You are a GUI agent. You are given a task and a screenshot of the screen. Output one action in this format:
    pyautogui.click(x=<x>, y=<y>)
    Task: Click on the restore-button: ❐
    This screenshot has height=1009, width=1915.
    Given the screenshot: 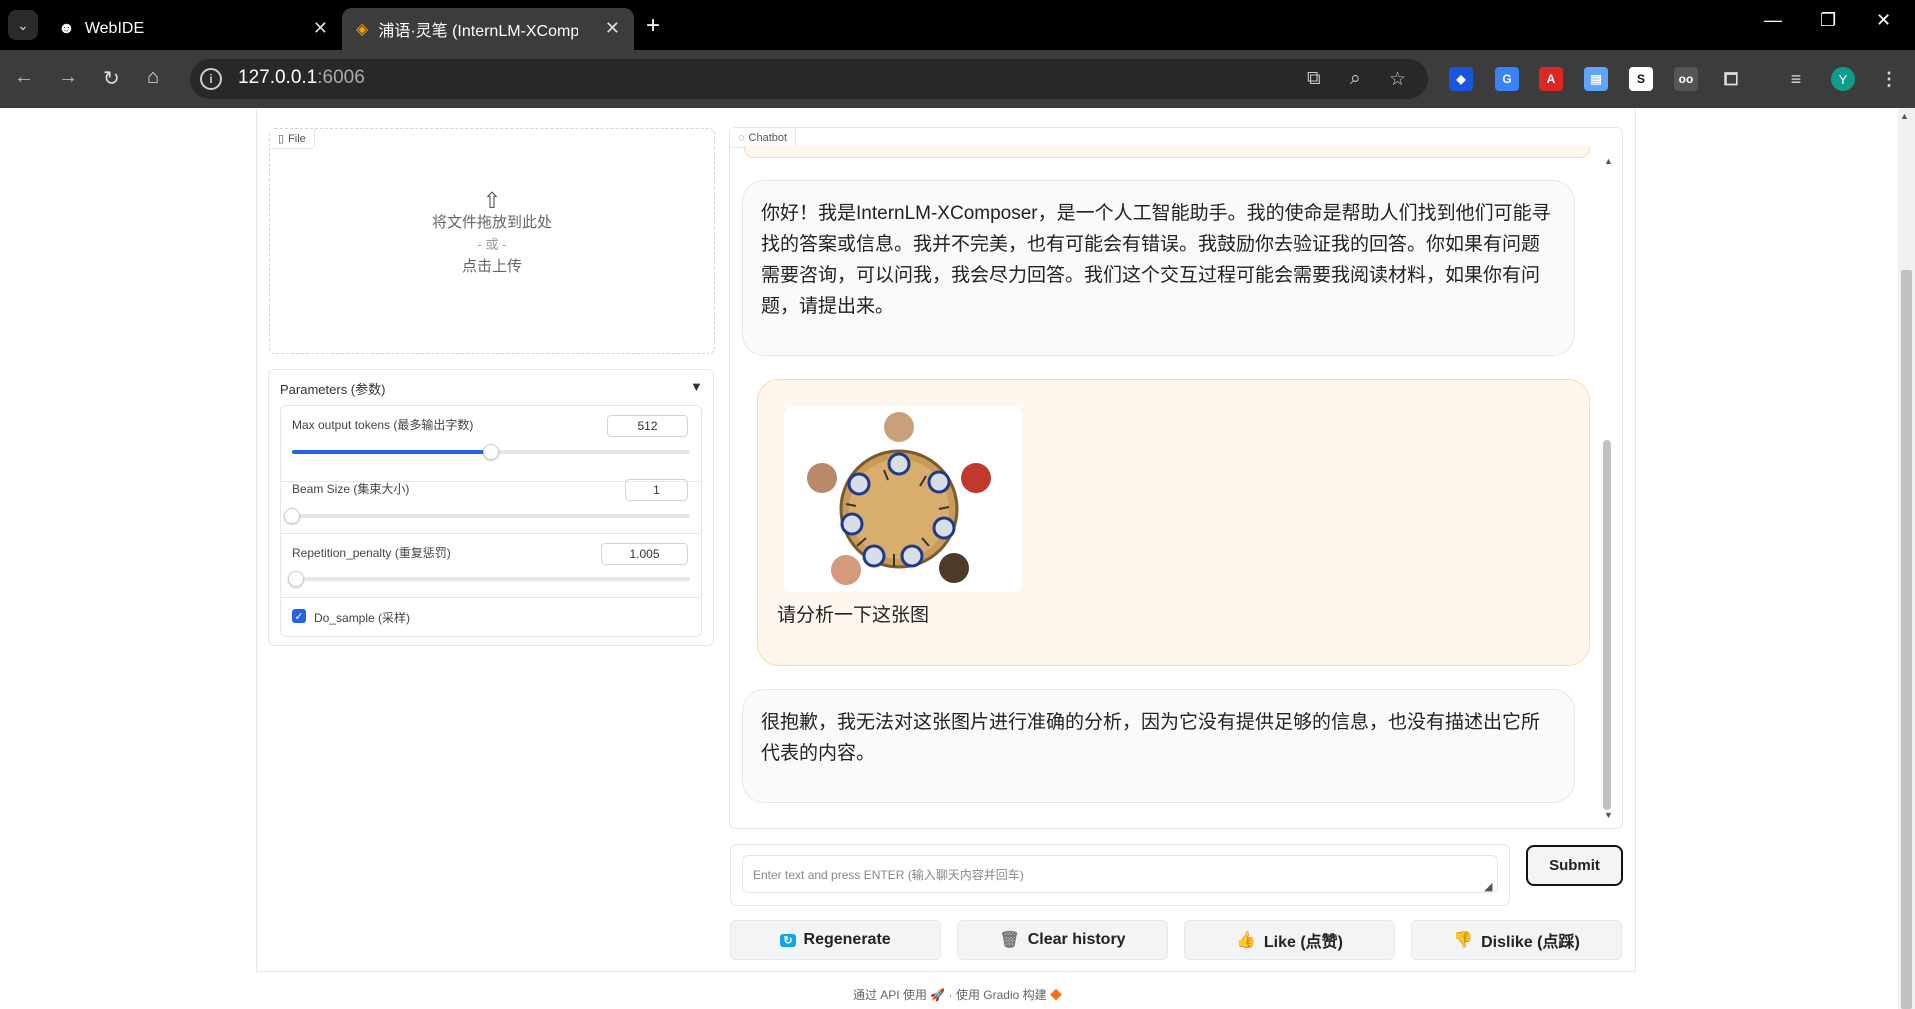 What is the action you would take?
    pyautogui.click(x=1828, y=20)
    